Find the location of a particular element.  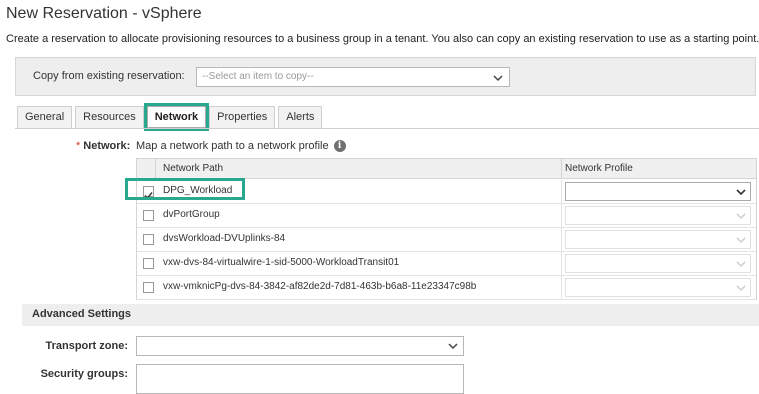

required-marker: * is located at coordinates (78, 146).